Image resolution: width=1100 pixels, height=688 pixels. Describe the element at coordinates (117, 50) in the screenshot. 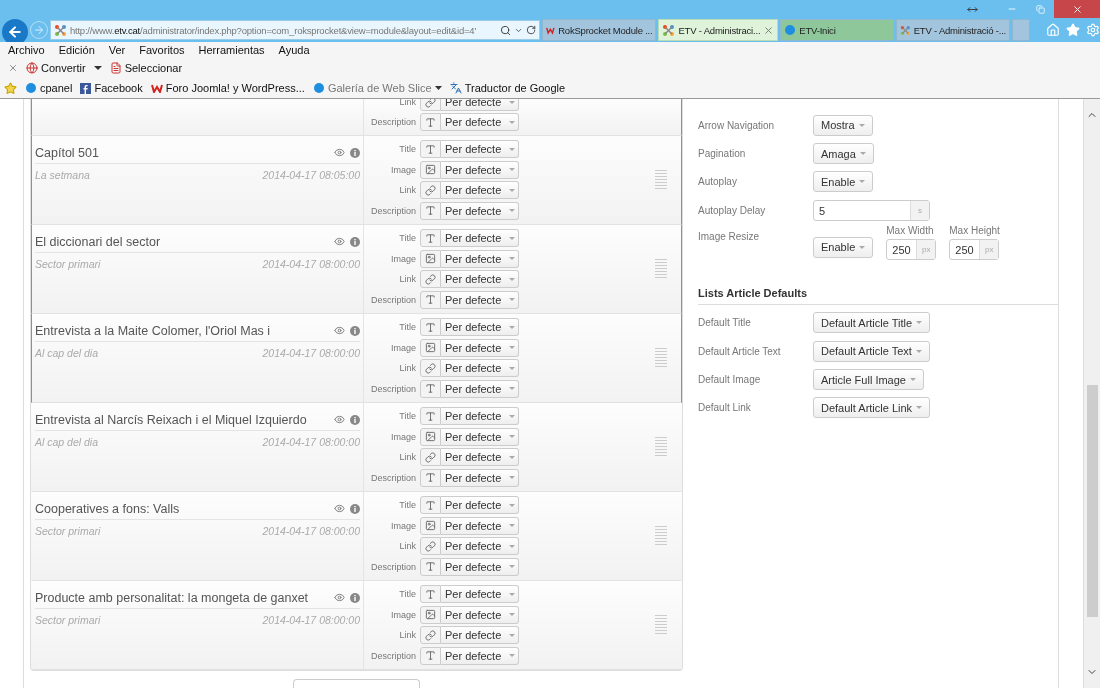

I see `menu-item: Ver` at that location.